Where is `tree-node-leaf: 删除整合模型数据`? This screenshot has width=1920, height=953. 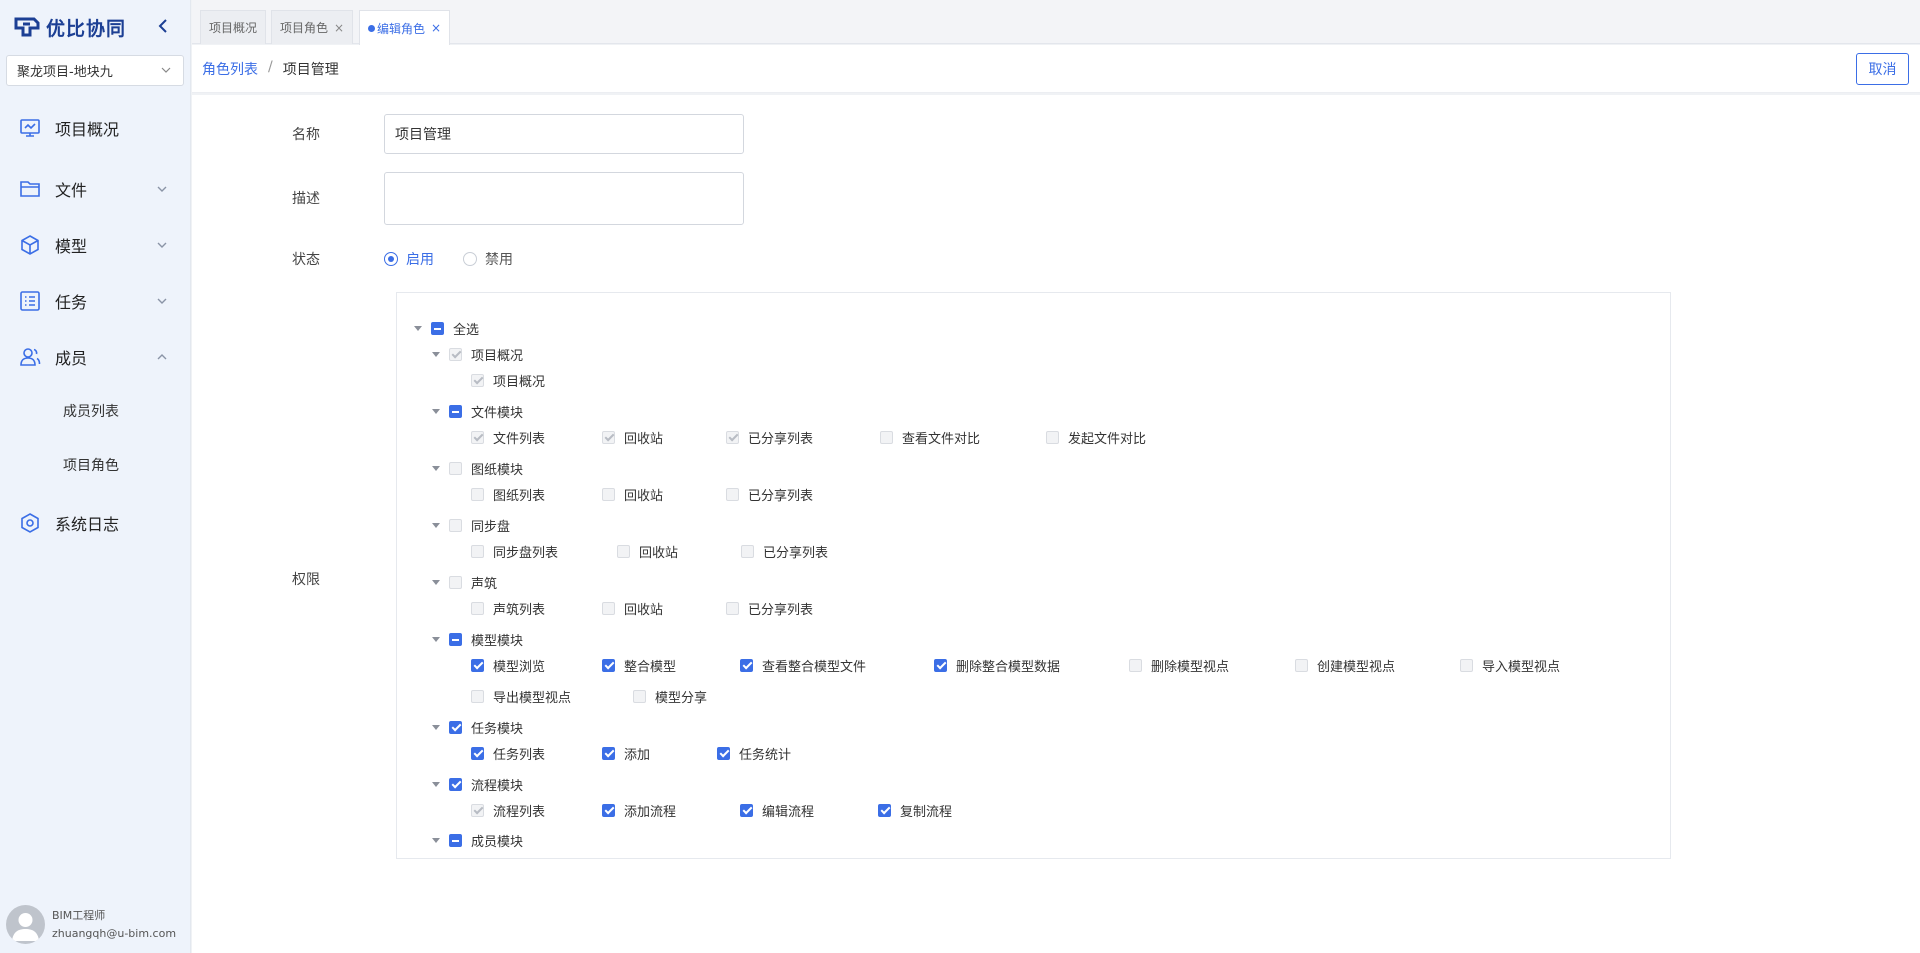
tree-node-leaf: 删除整合模型数据 is located at coordinates (997, 665).